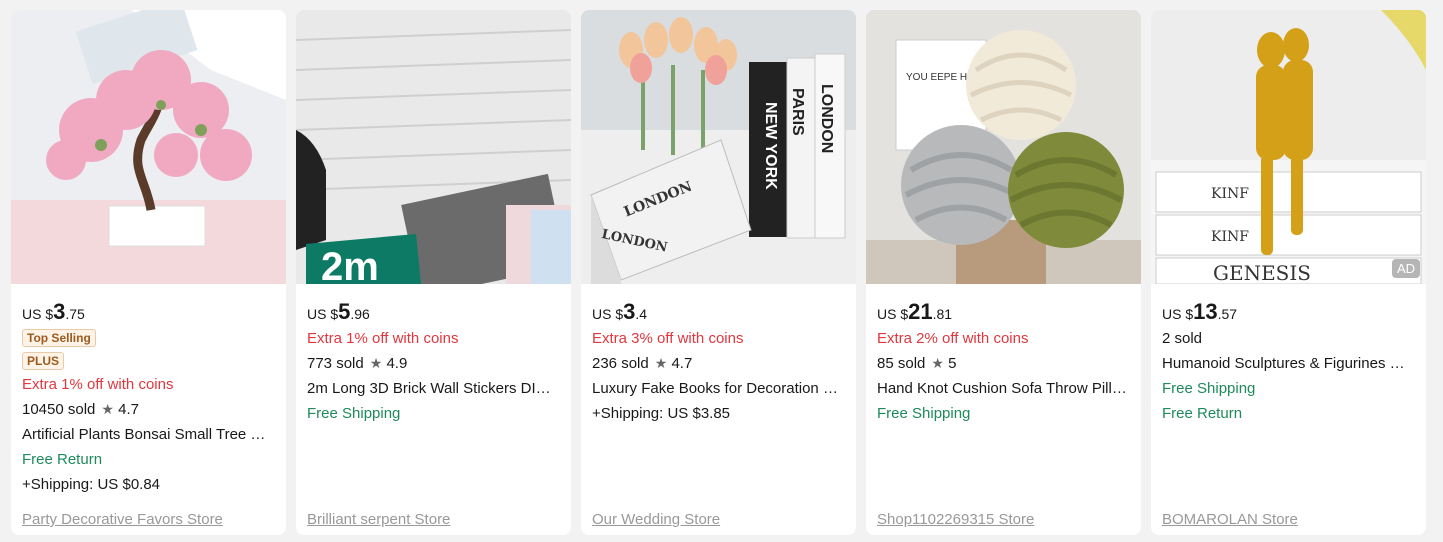 This screenshot has height=542, width=1443. Describe the element at coordinates (661, 413) in the screenshot. I see `shipping-cost: +Shipping: US $3.85` at that location.